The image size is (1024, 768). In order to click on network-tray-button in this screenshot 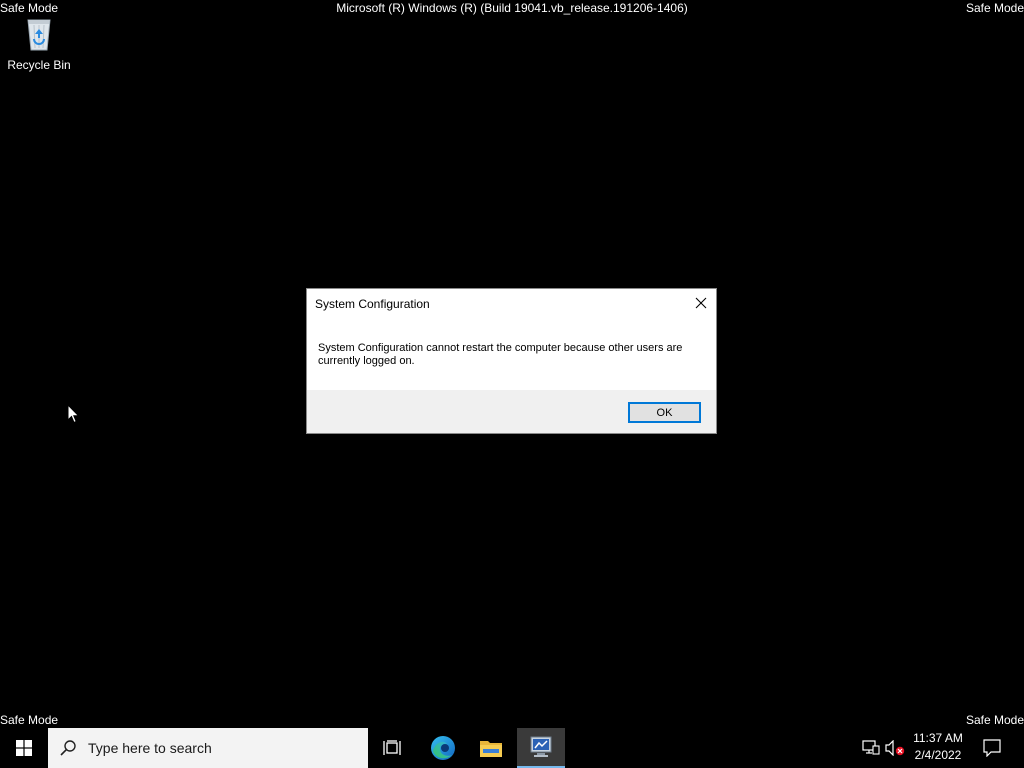, I will do `click(871, 748)`.